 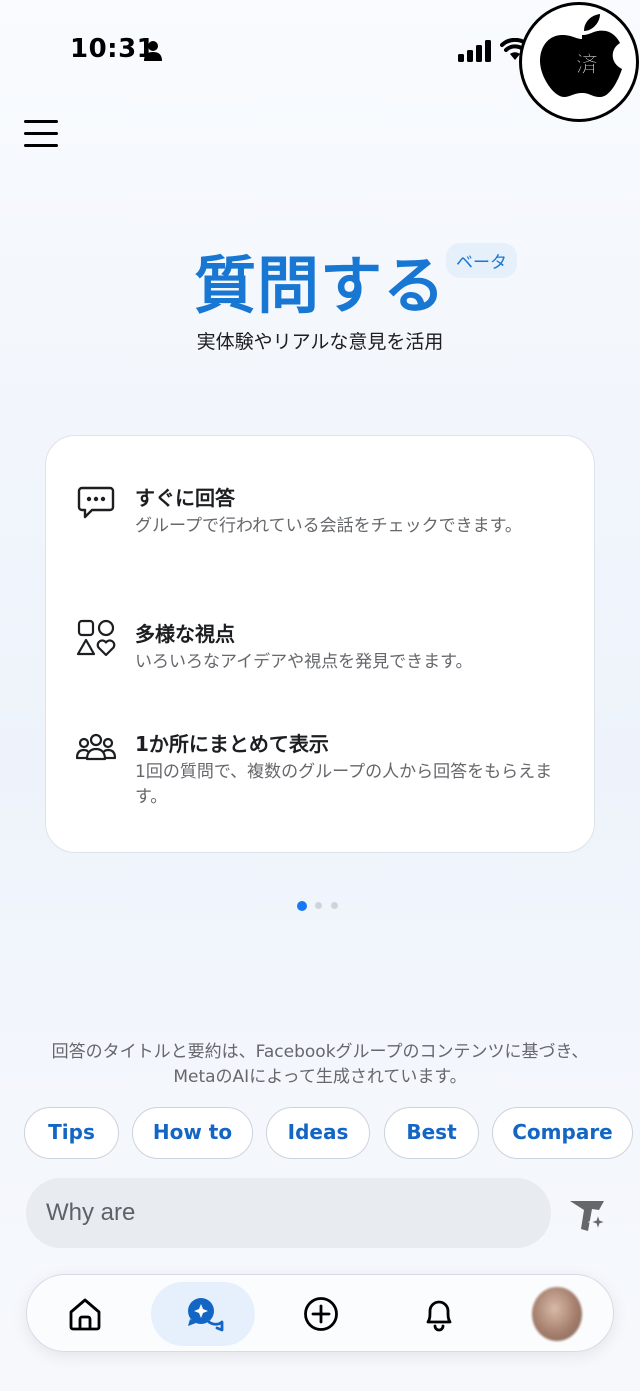 I want to click on verified-seal-logo: 鑑済定, so click(x=579, y=62).